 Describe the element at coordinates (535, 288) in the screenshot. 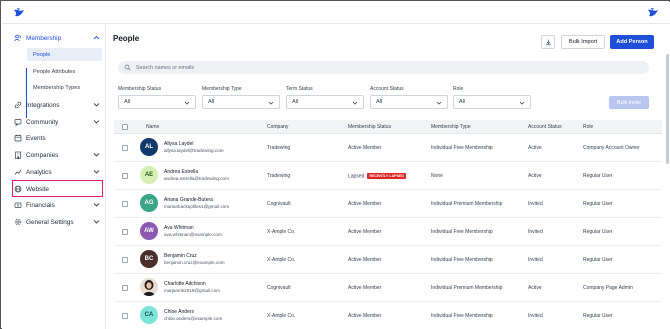

I see `account-status-cell: Active` at that location.